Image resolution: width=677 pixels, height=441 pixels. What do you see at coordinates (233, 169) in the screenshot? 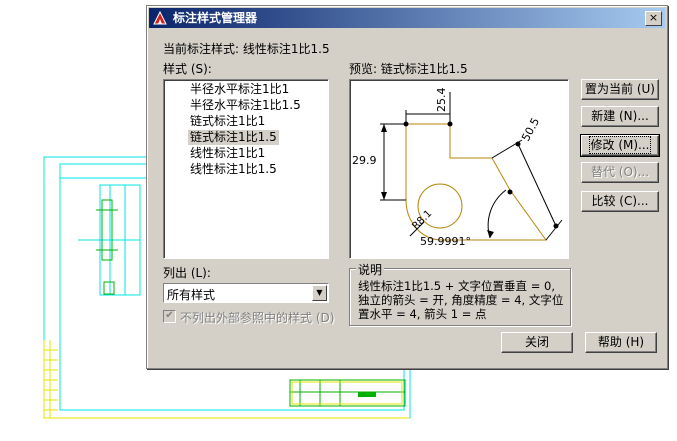
I see `style-list-item: 线性标注1比1.5` at bounding box center [233, 169].